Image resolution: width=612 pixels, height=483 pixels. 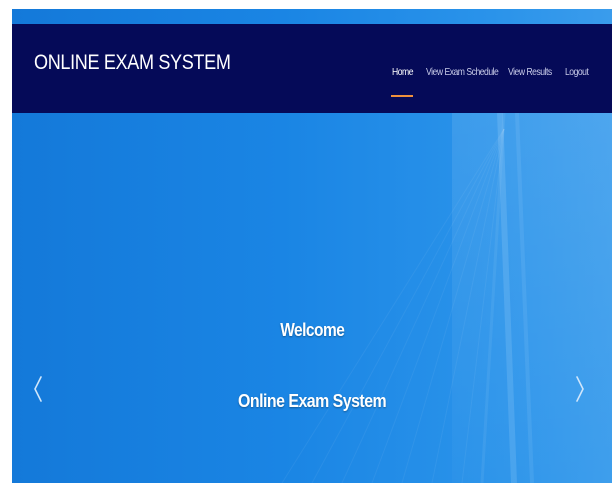 What do you see at coordinates (312, 330) in the screenshot?
I see `hero-welcome-text: Welcome` at bounding box center [312, 330].